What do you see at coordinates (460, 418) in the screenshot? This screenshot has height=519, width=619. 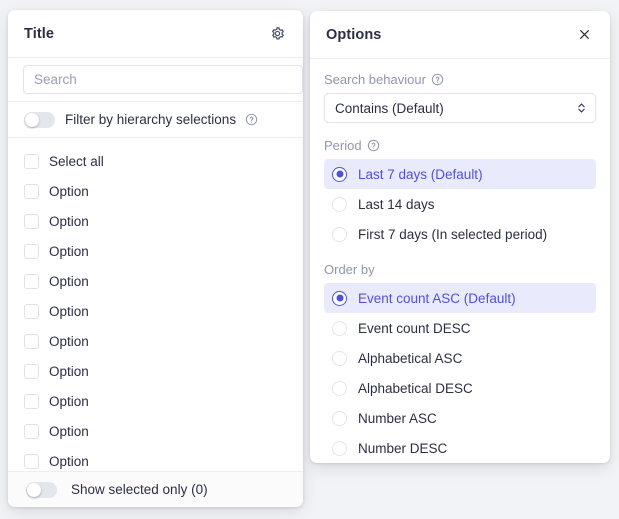 I see `radio-option-number-asc: Number ASC` at bounding box center [460, 418].